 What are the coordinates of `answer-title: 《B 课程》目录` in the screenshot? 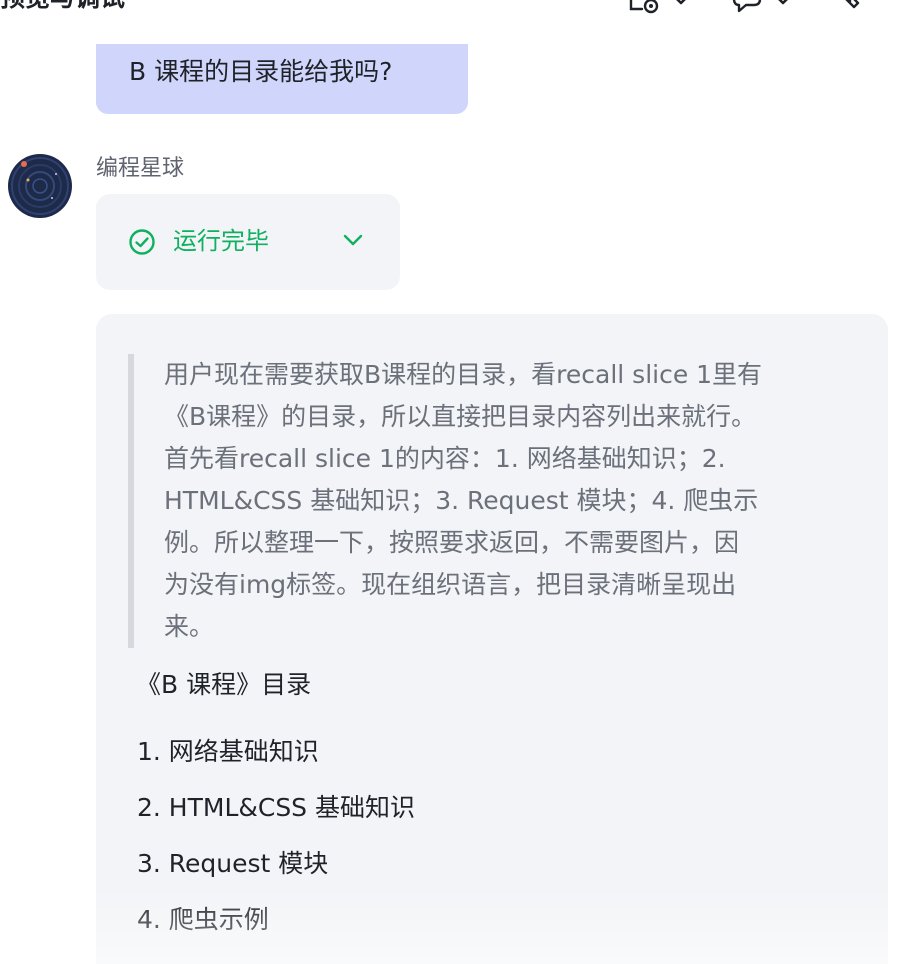 It's located at (224, 684).